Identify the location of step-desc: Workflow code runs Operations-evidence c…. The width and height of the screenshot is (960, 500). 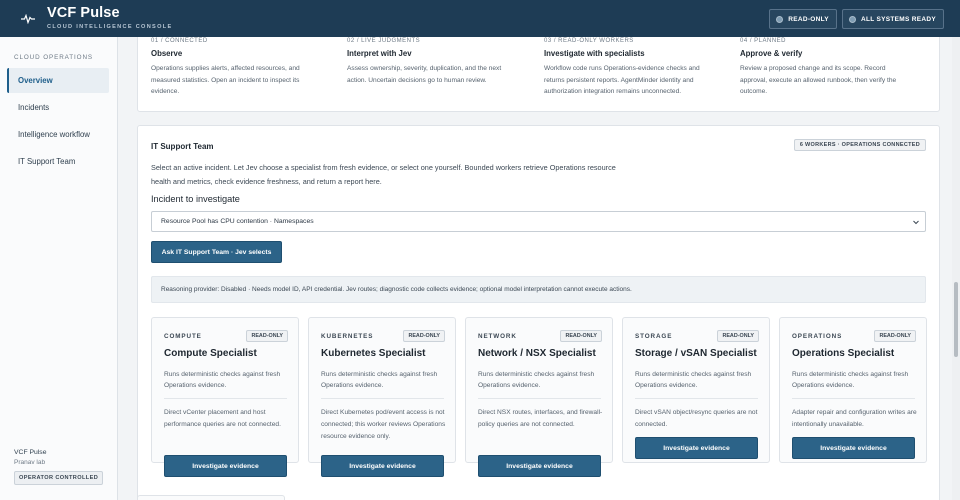
(622, 80).